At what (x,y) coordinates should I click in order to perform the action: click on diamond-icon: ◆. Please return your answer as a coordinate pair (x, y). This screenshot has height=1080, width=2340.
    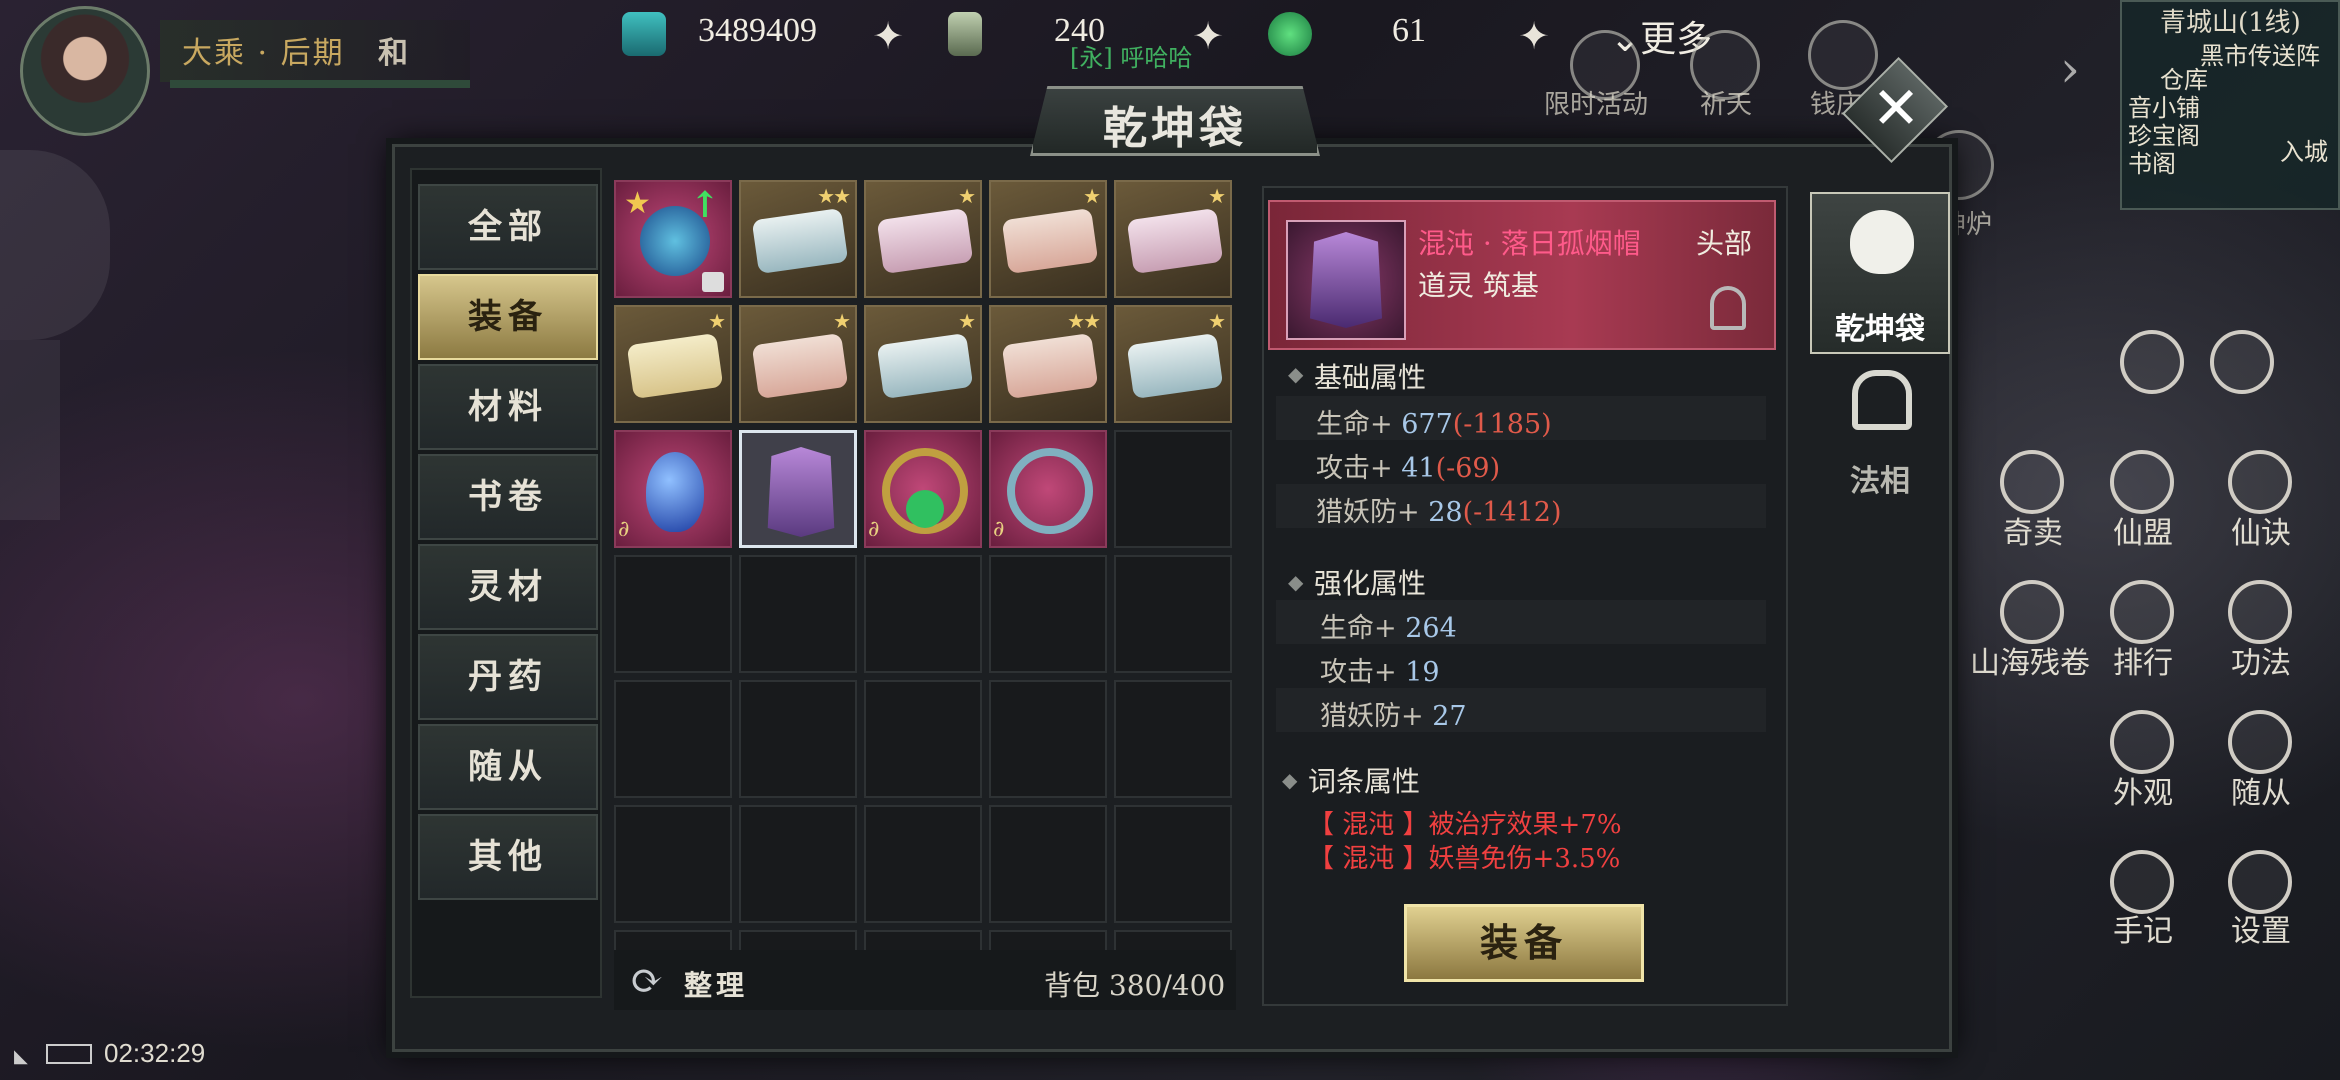
    Looking at the image, I should click on (1290, 780).